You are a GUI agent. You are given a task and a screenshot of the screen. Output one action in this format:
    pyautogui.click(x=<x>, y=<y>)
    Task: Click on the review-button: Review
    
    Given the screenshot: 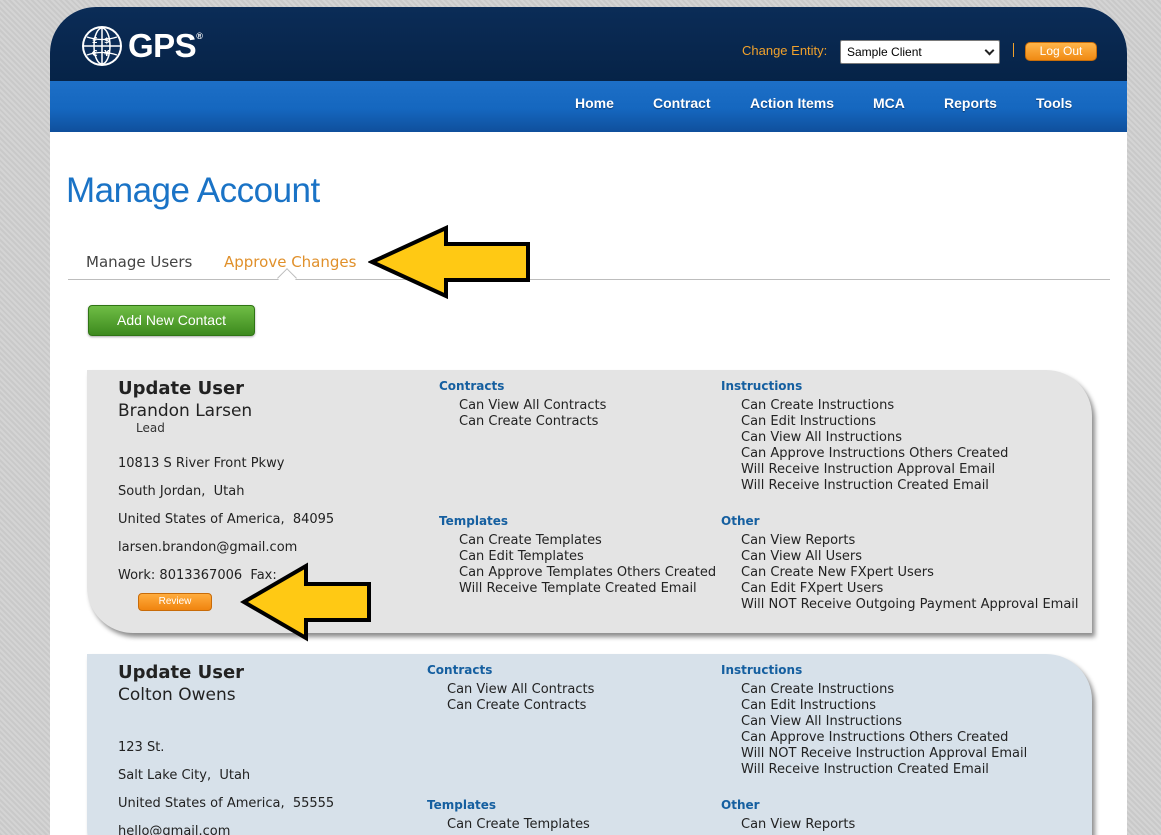 What is the action you would take?
    pyautogui.click(x=175, y=602)
    